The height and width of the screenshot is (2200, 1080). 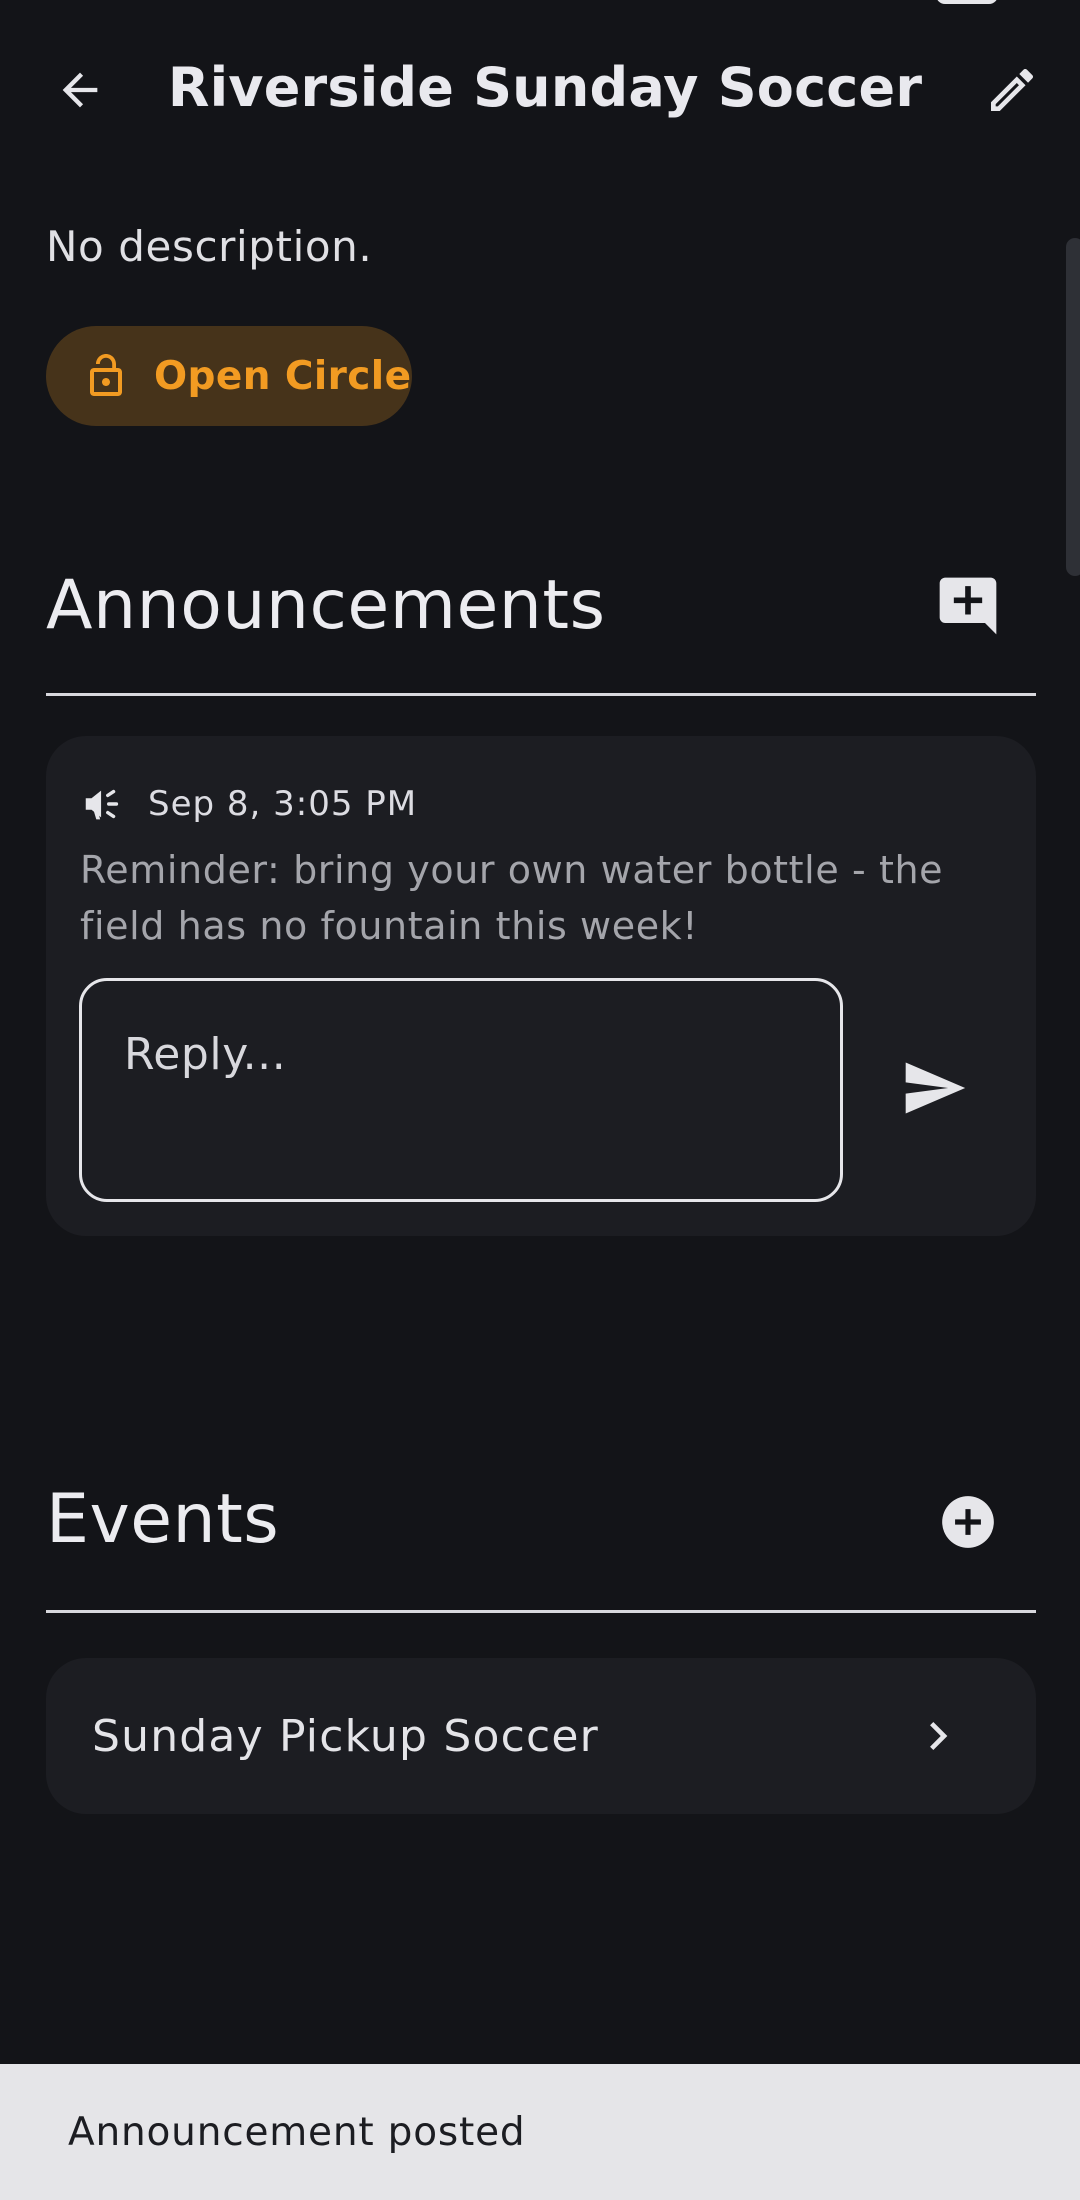 What do you see at coordinates (545, 87) in the screenshot?
I see `page-title: Riverside Sunday Soccer` at bounding box center [545, 87].